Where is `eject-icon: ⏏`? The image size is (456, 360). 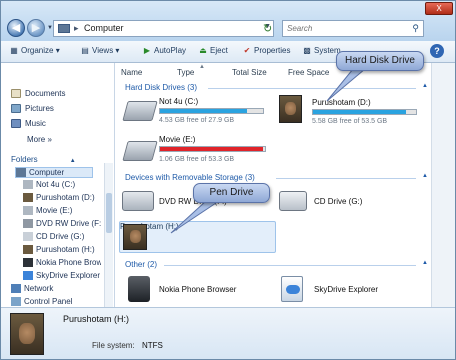
eject-icon: ⏏ is located at coordinates (203, 50).